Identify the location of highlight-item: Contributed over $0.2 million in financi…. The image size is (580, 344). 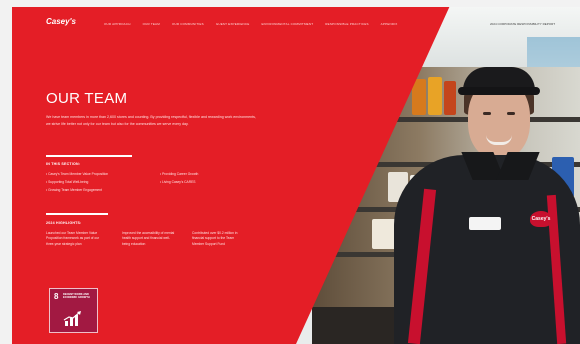
(215, 238).